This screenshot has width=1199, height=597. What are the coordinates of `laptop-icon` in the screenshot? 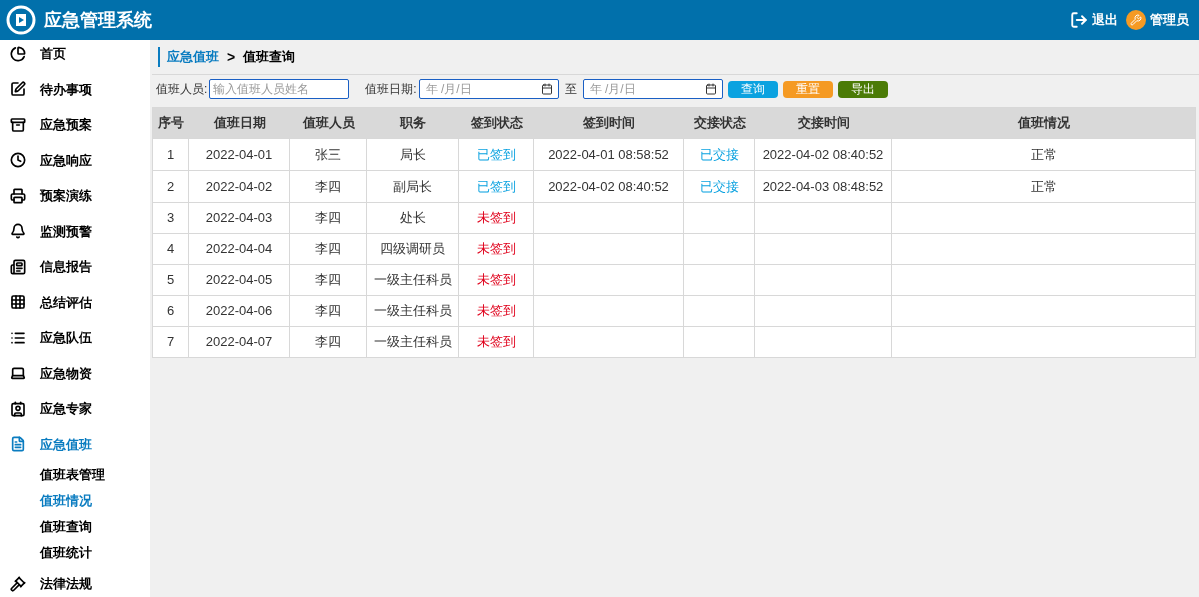 It's located at (18, 373).